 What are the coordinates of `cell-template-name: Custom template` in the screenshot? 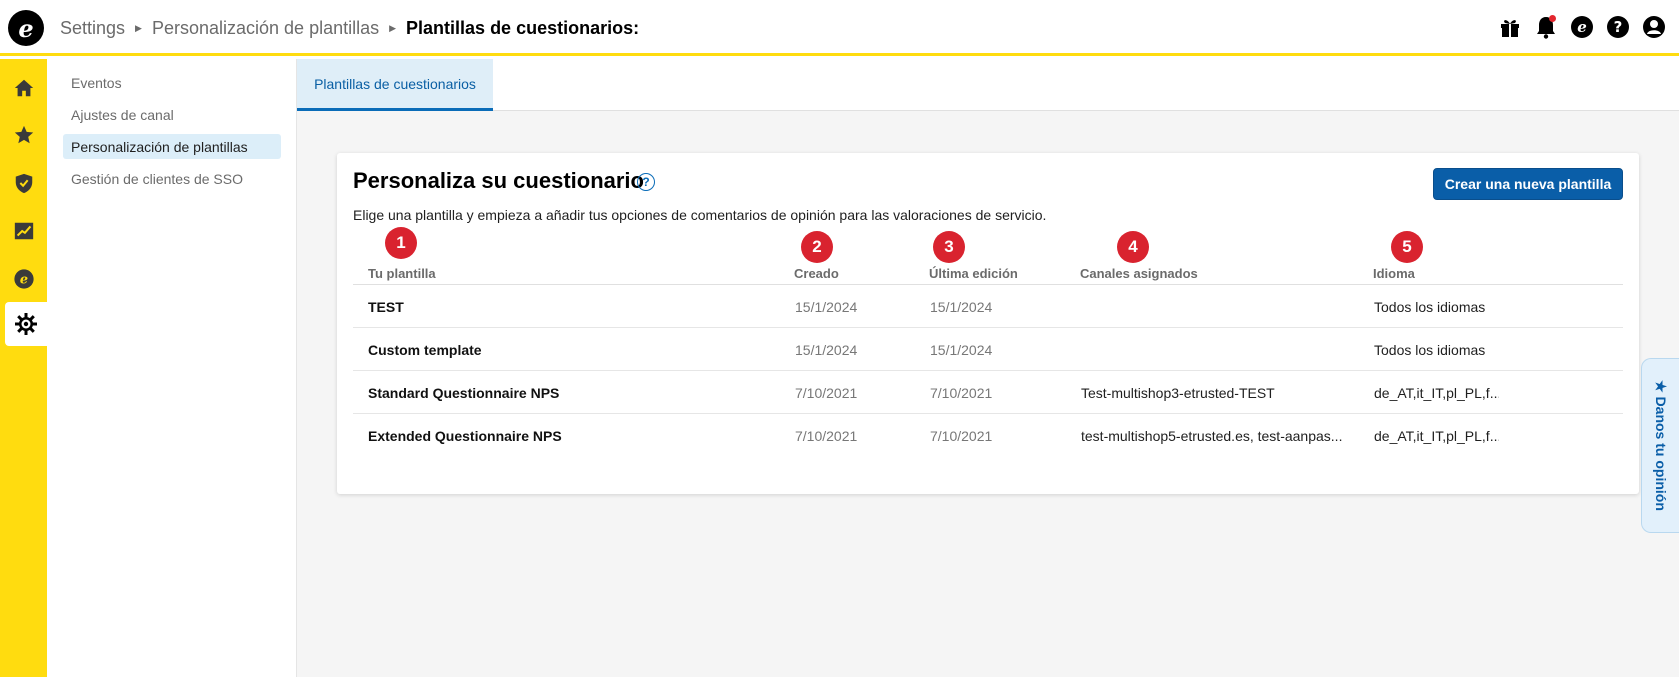 It's located at (425, 349).